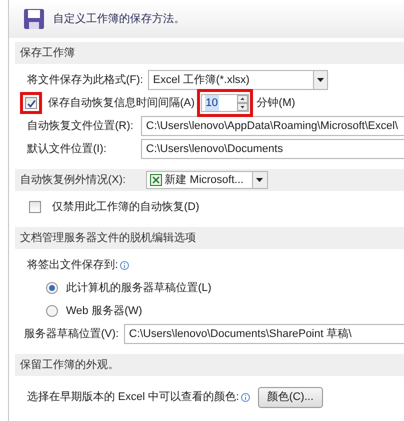 The width and height of the screenshot is (404, 421). What do you see at coordinates (34, 19) in the screenshot?
I see `save-icon` at bounding box center [34, 19].